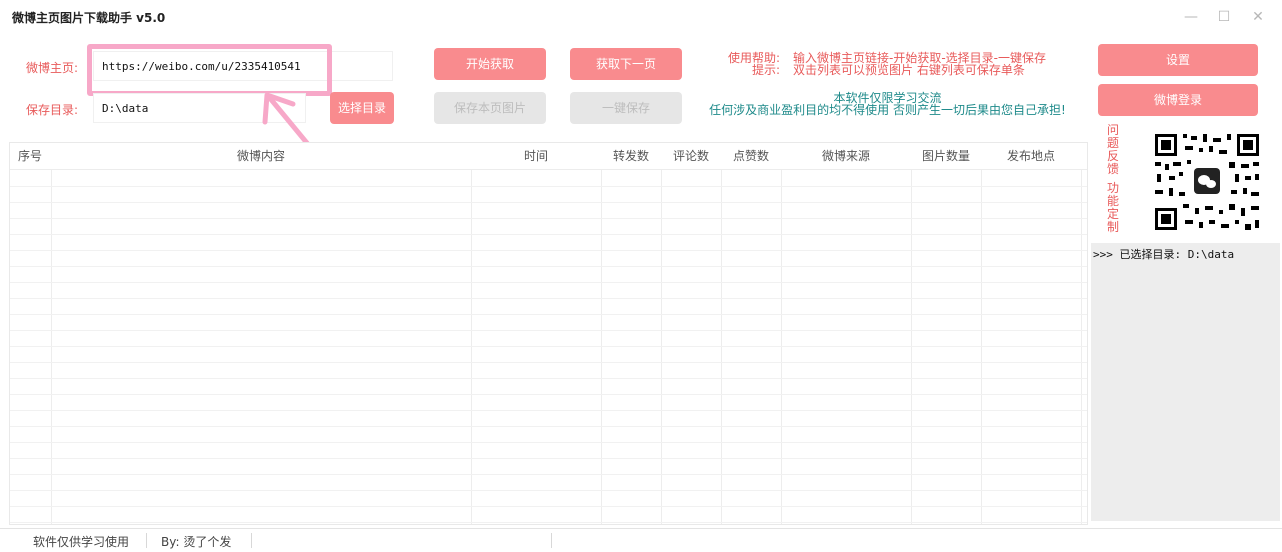 This screenshot has width=1282, height=552. What do you see at coordinates (1258, 17) in the screenshot?
I see `close-icon: ✕` at bounding box center [1258, 17].